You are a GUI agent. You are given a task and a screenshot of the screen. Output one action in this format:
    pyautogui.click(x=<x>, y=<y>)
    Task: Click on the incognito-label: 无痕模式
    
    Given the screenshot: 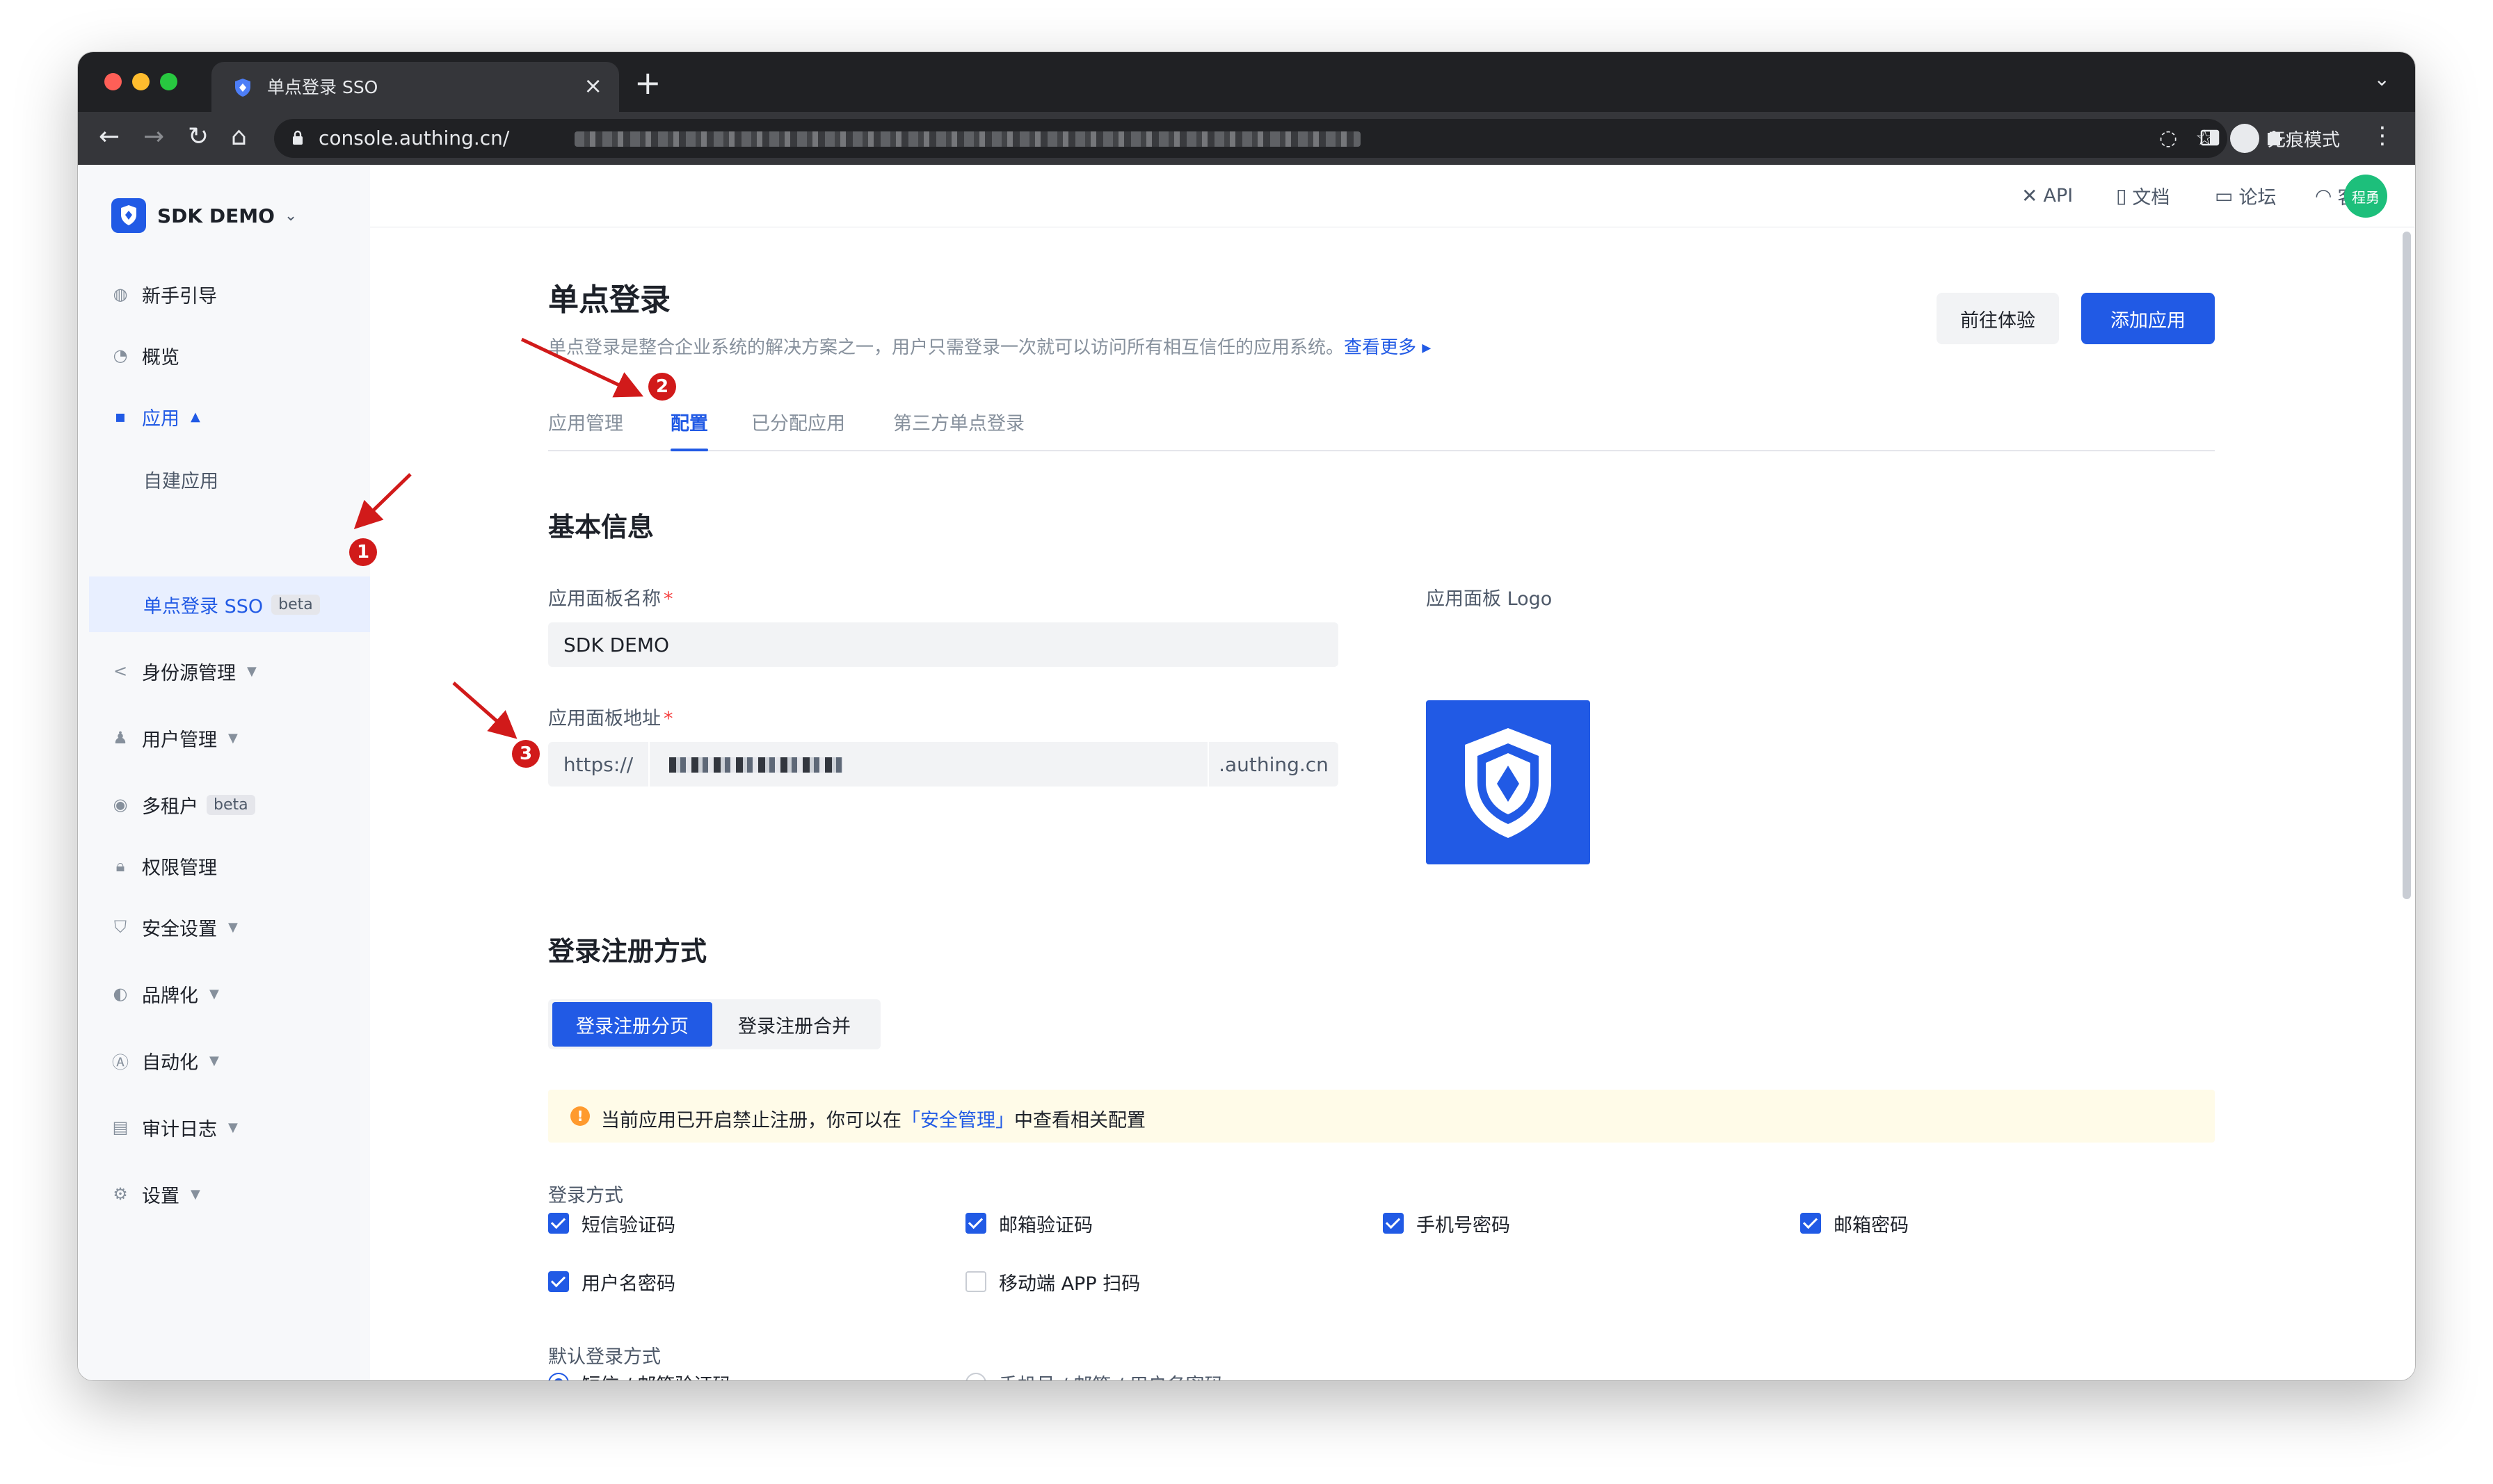 What is the action you would take?
    pyautogui.click(x=2304, y=140)
    